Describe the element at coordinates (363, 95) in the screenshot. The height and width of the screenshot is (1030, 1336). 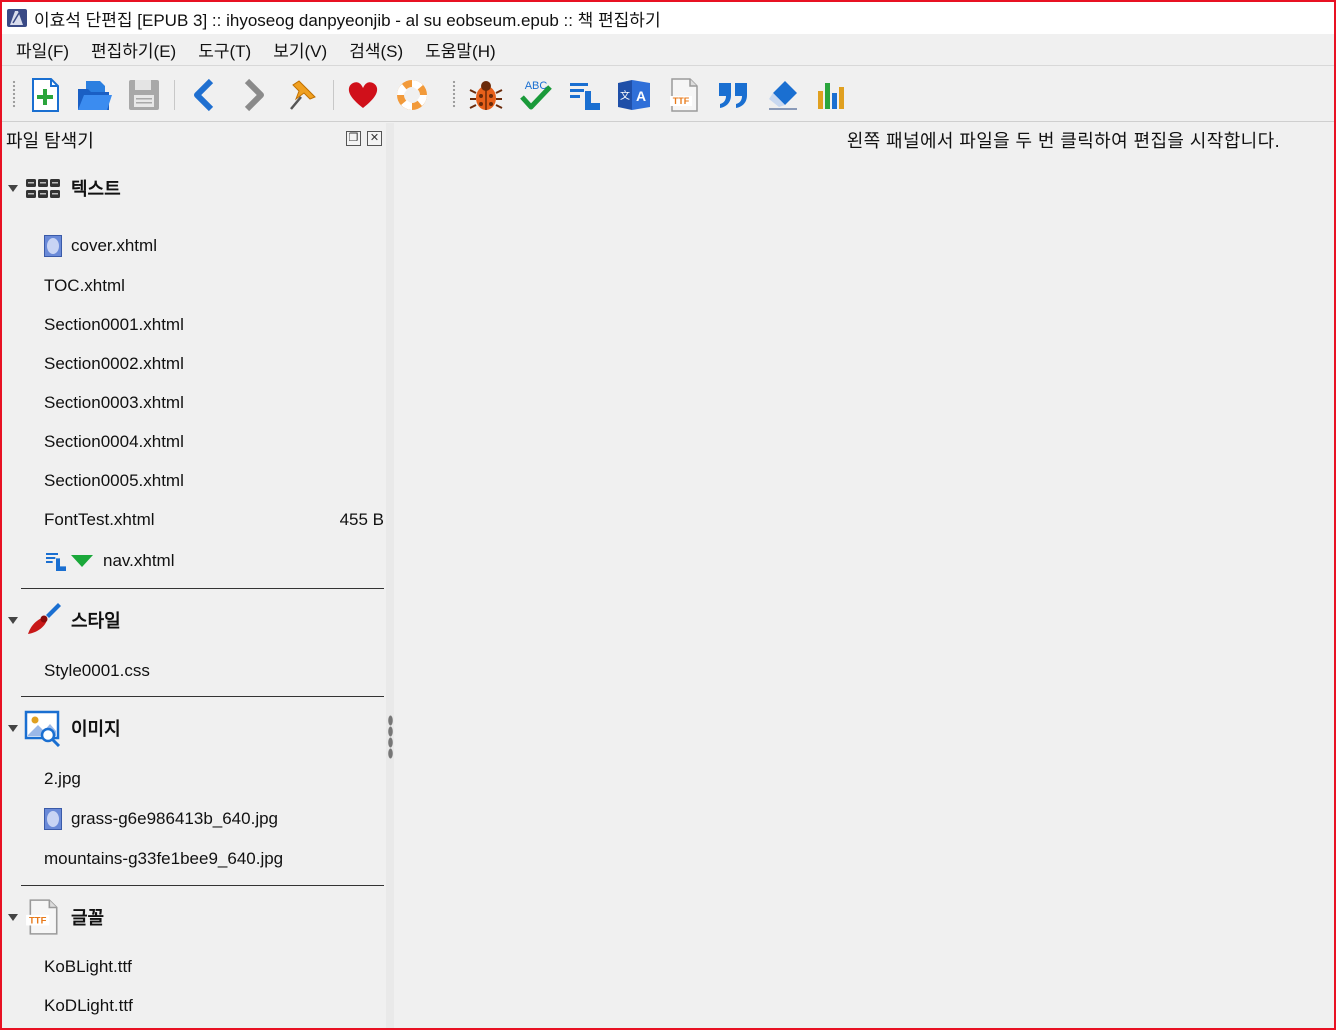
I see `donate-button` at that location.